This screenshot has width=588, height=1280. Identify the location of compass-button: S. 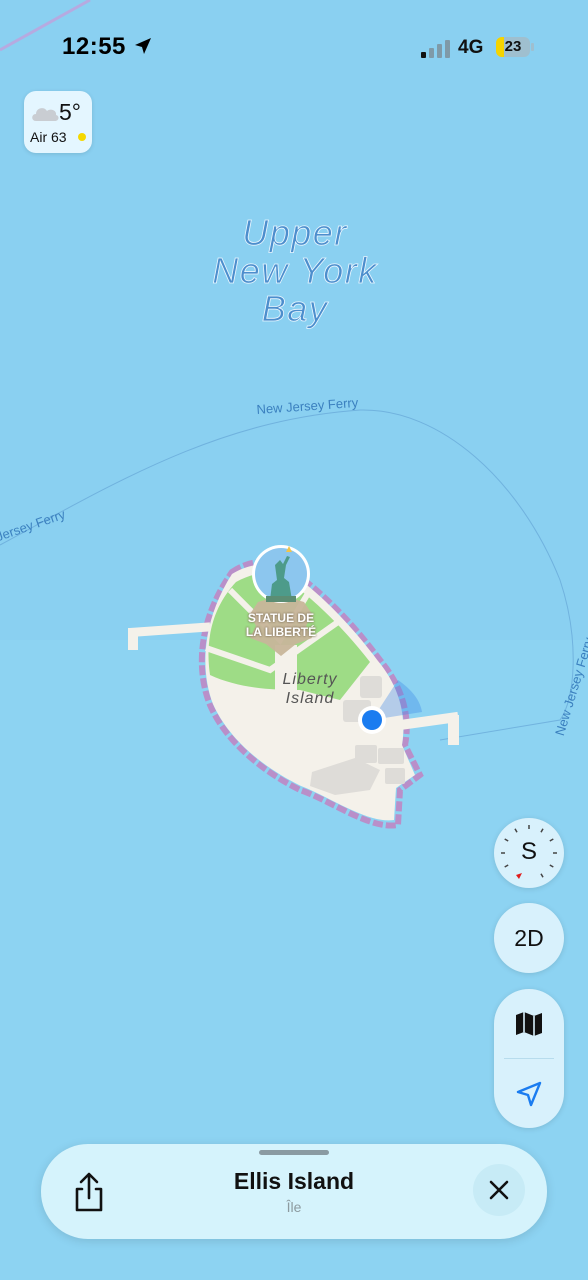
(529, 853).